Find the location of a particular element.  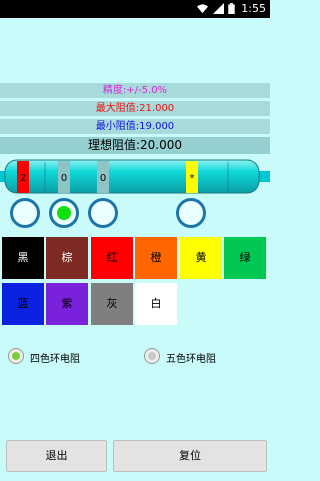

color-purple: 紫 is located at coordinates (67, 304).